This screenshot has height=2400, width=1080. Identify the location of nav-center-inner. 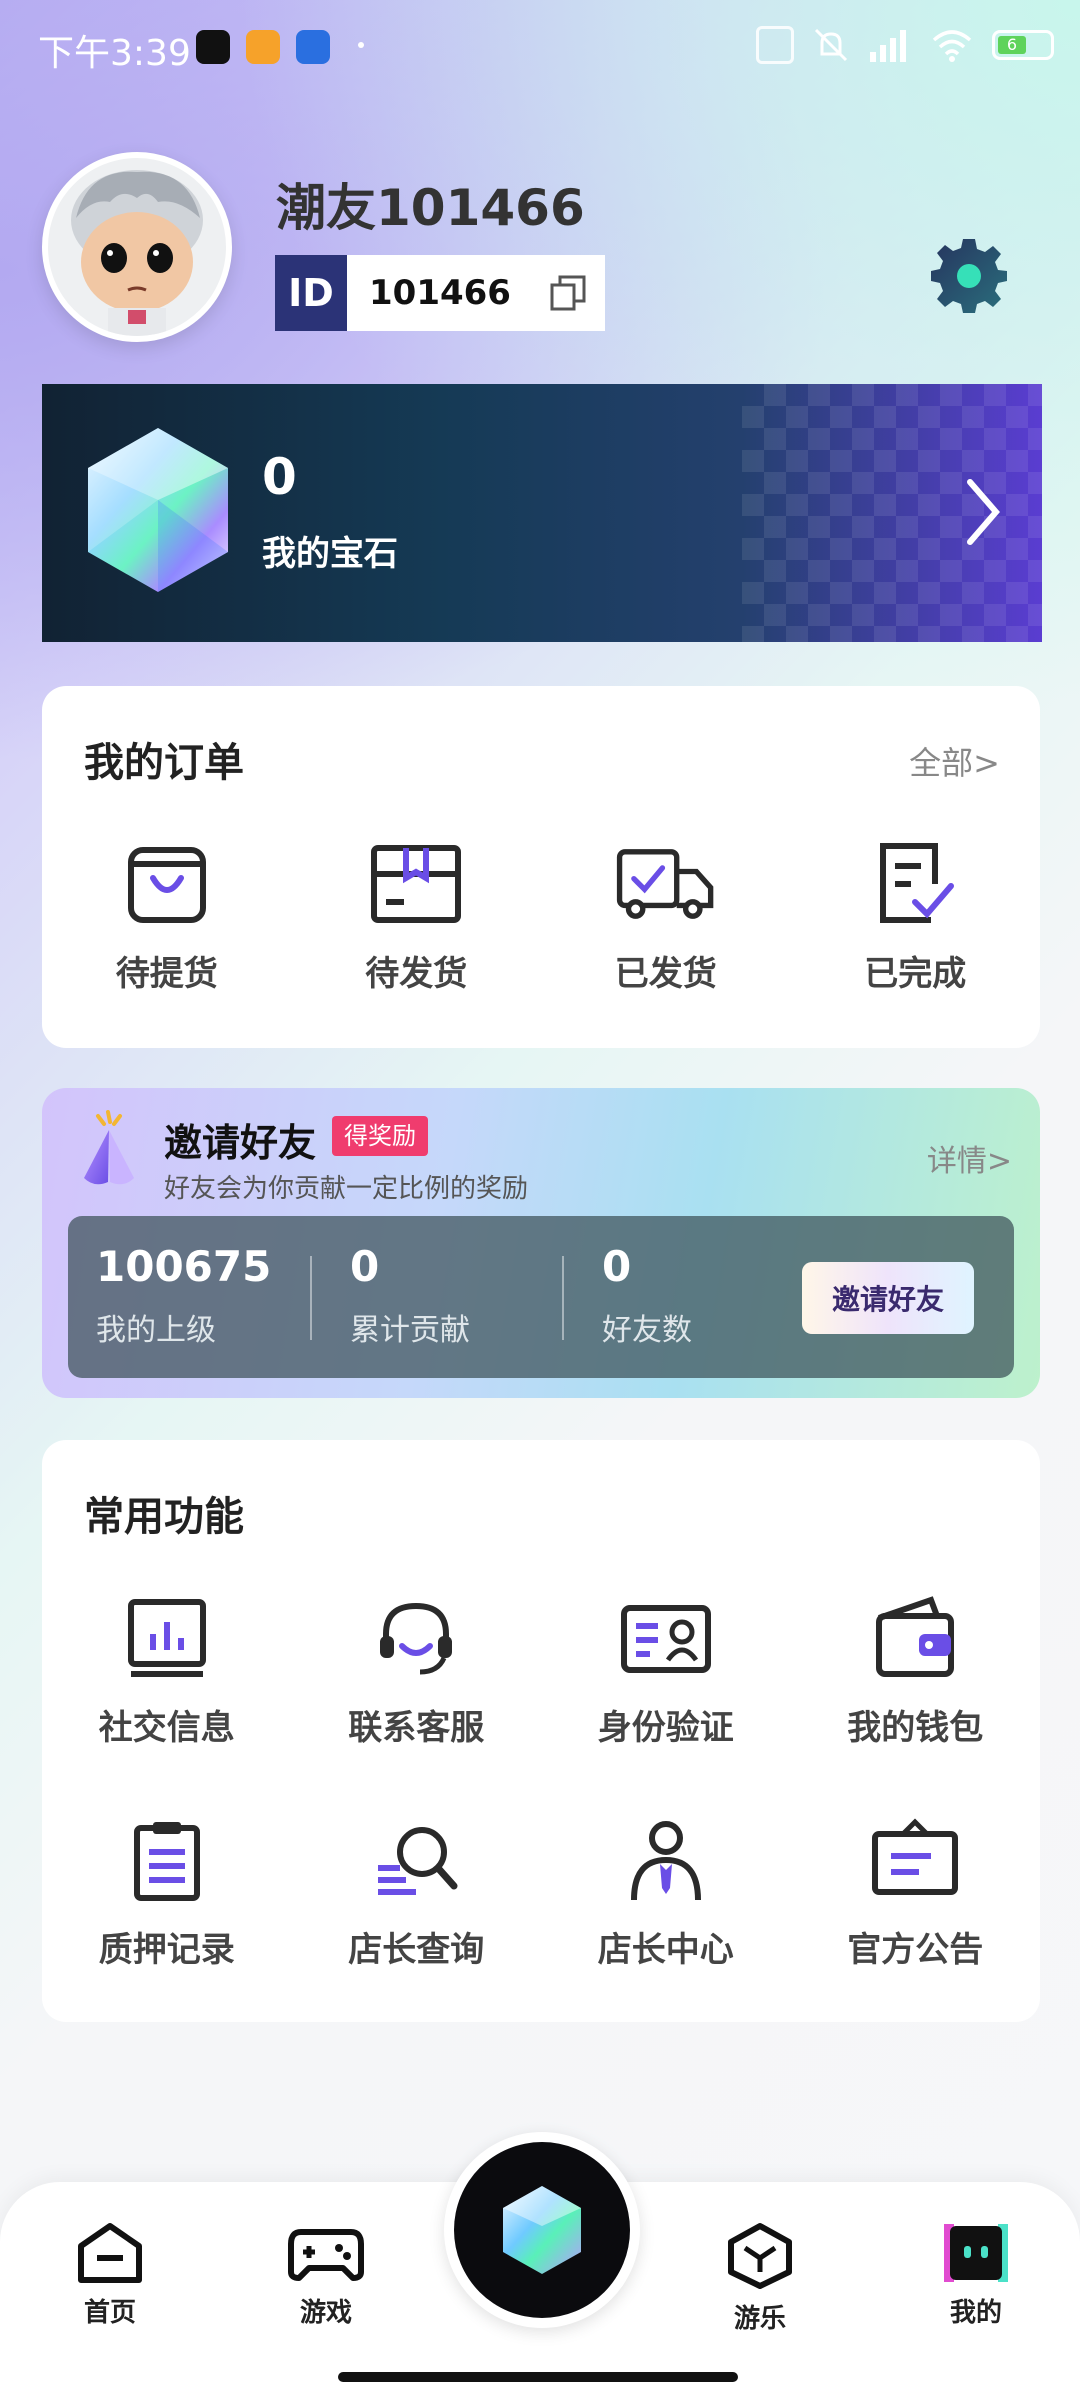
(542, 2230).